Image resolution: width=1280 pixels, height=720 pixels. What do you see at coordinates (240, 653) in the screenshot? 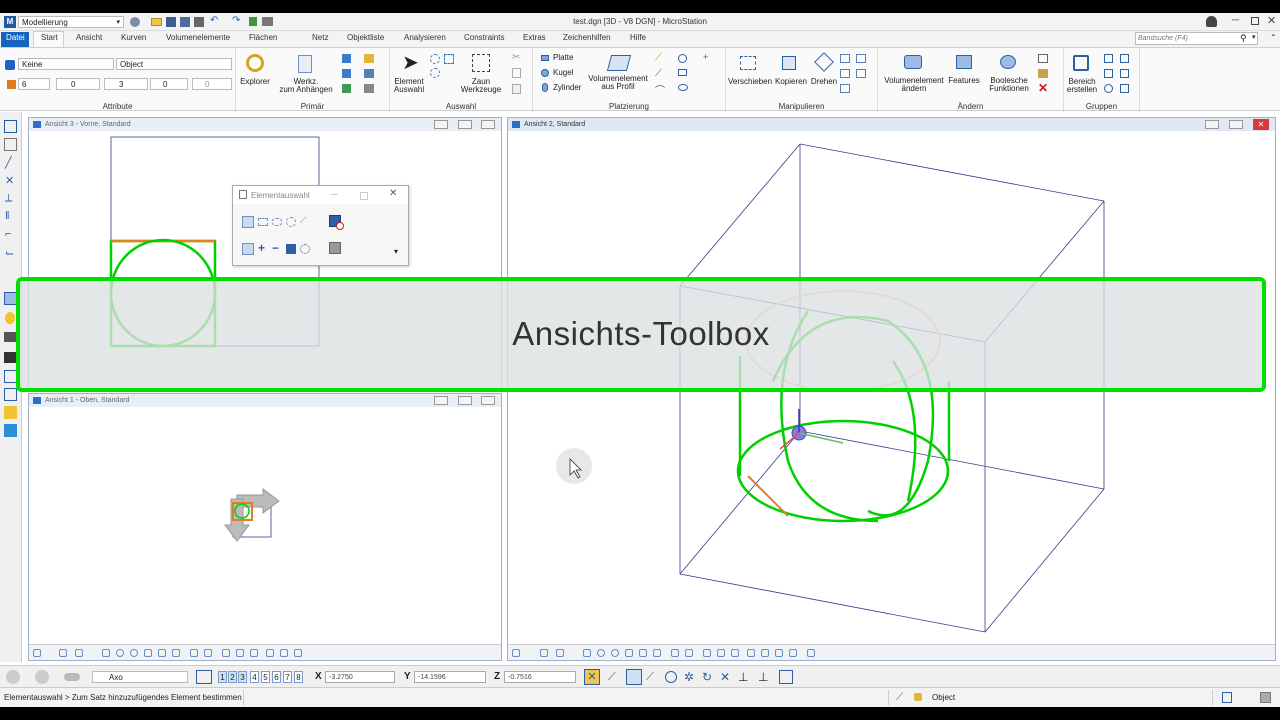
I see `view-next-icon` at bounding box center [240, 653].